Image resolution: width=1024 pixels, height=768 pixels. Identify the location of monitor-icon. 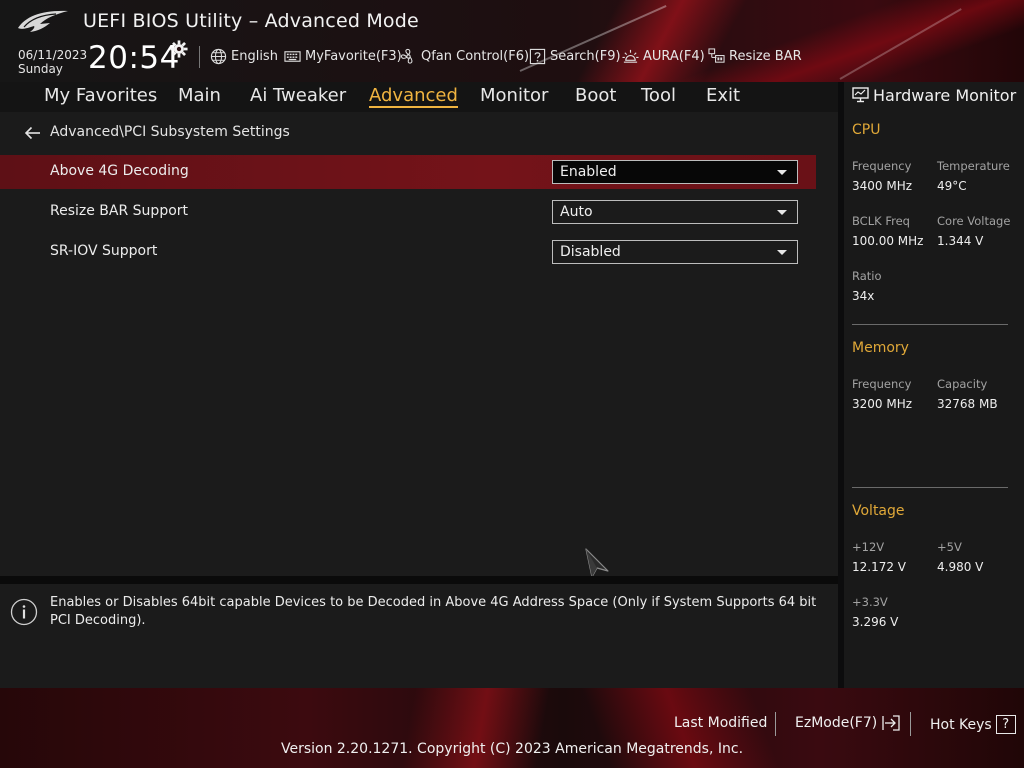
(860, 95).